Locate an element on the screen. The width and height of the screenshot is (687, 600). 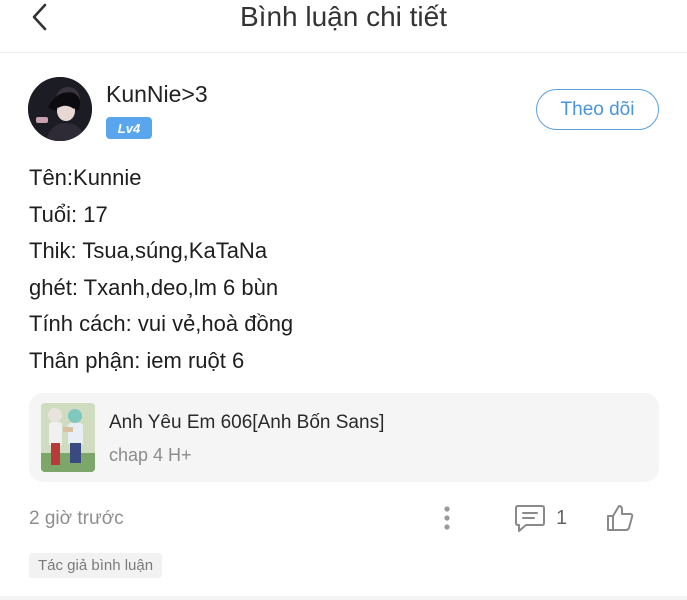
comment-line: Thân phận: iem ruột 6 is located at coordinates (137, 360).